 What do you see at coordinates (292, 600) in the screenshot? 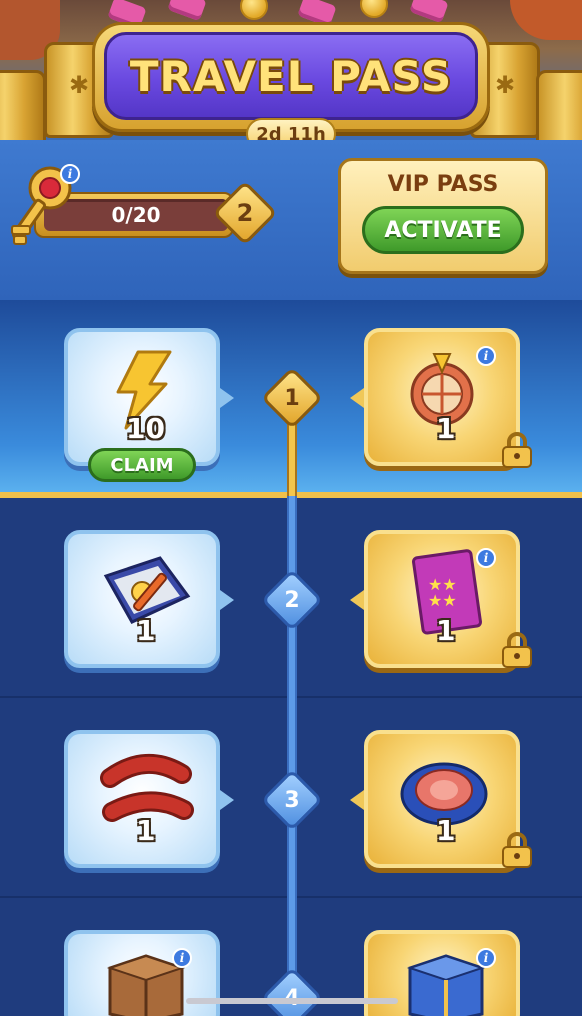
I see `step-number: 2` at bounding box center [292, 600].